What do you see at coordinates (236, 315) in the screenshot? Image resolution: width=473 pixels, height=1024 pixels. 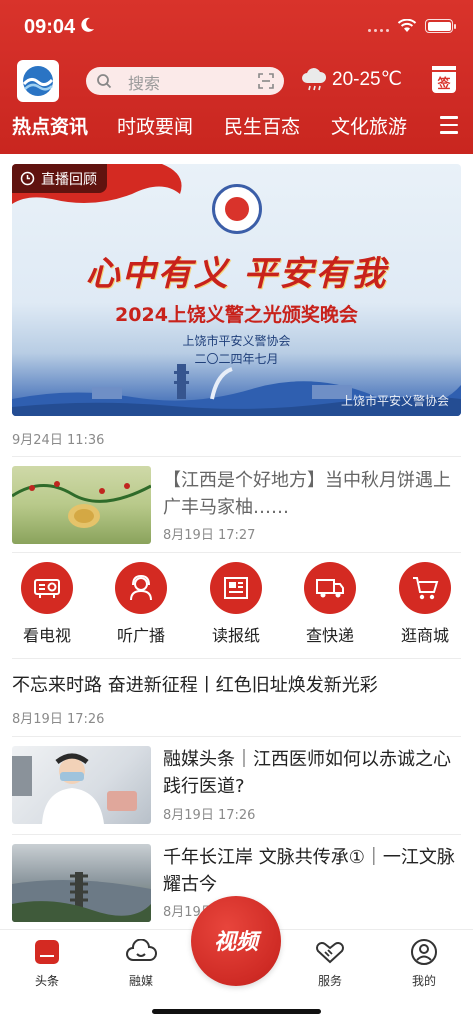 I see `banner-subtitle: 2024上饶义警之光颁奖晚会` at bounding box center [236, 315].